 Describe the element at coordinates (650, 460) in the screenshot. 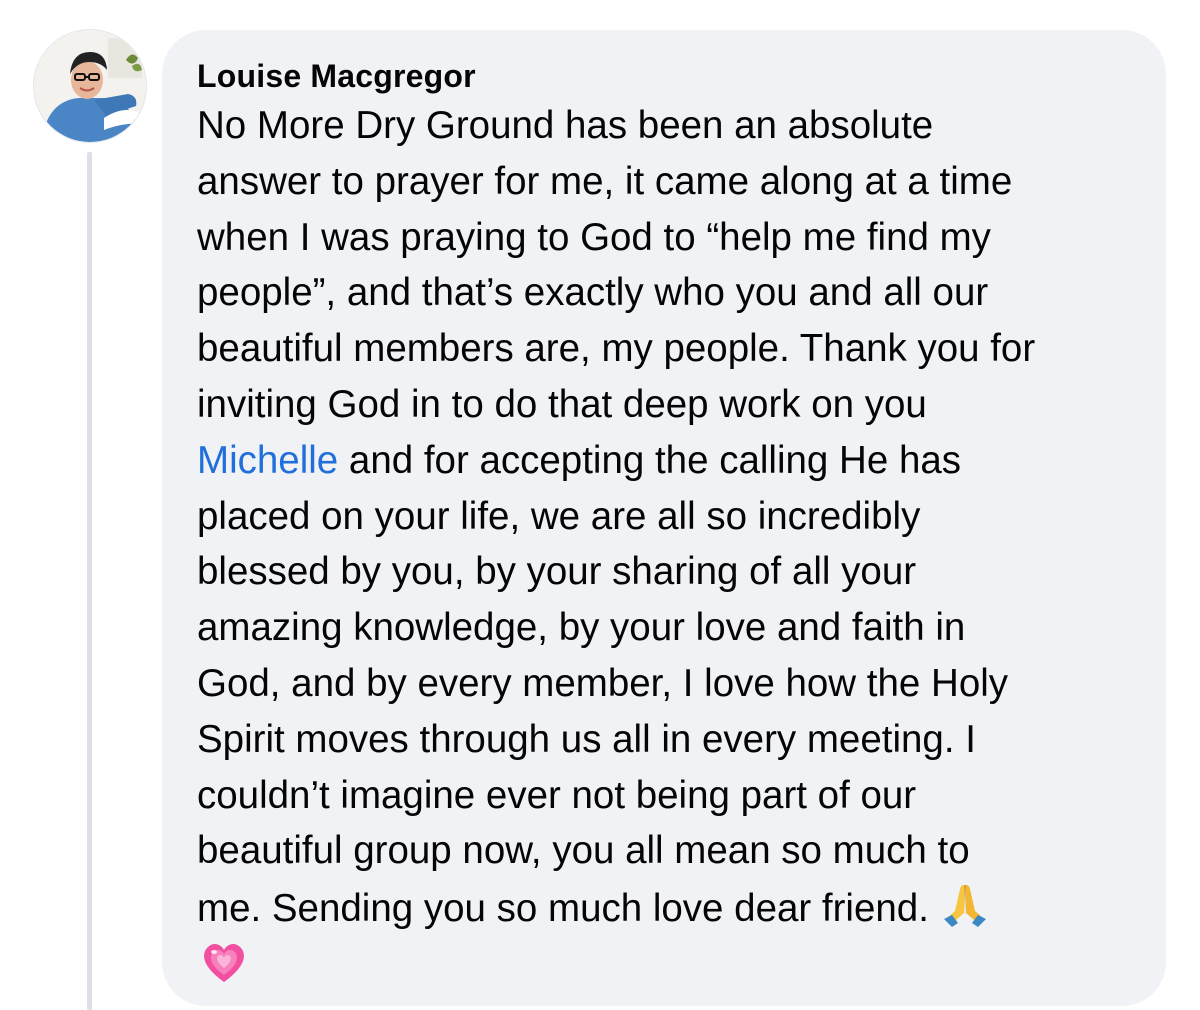

I see `comment-line-rest: and for accepting the calling He has` at that location.